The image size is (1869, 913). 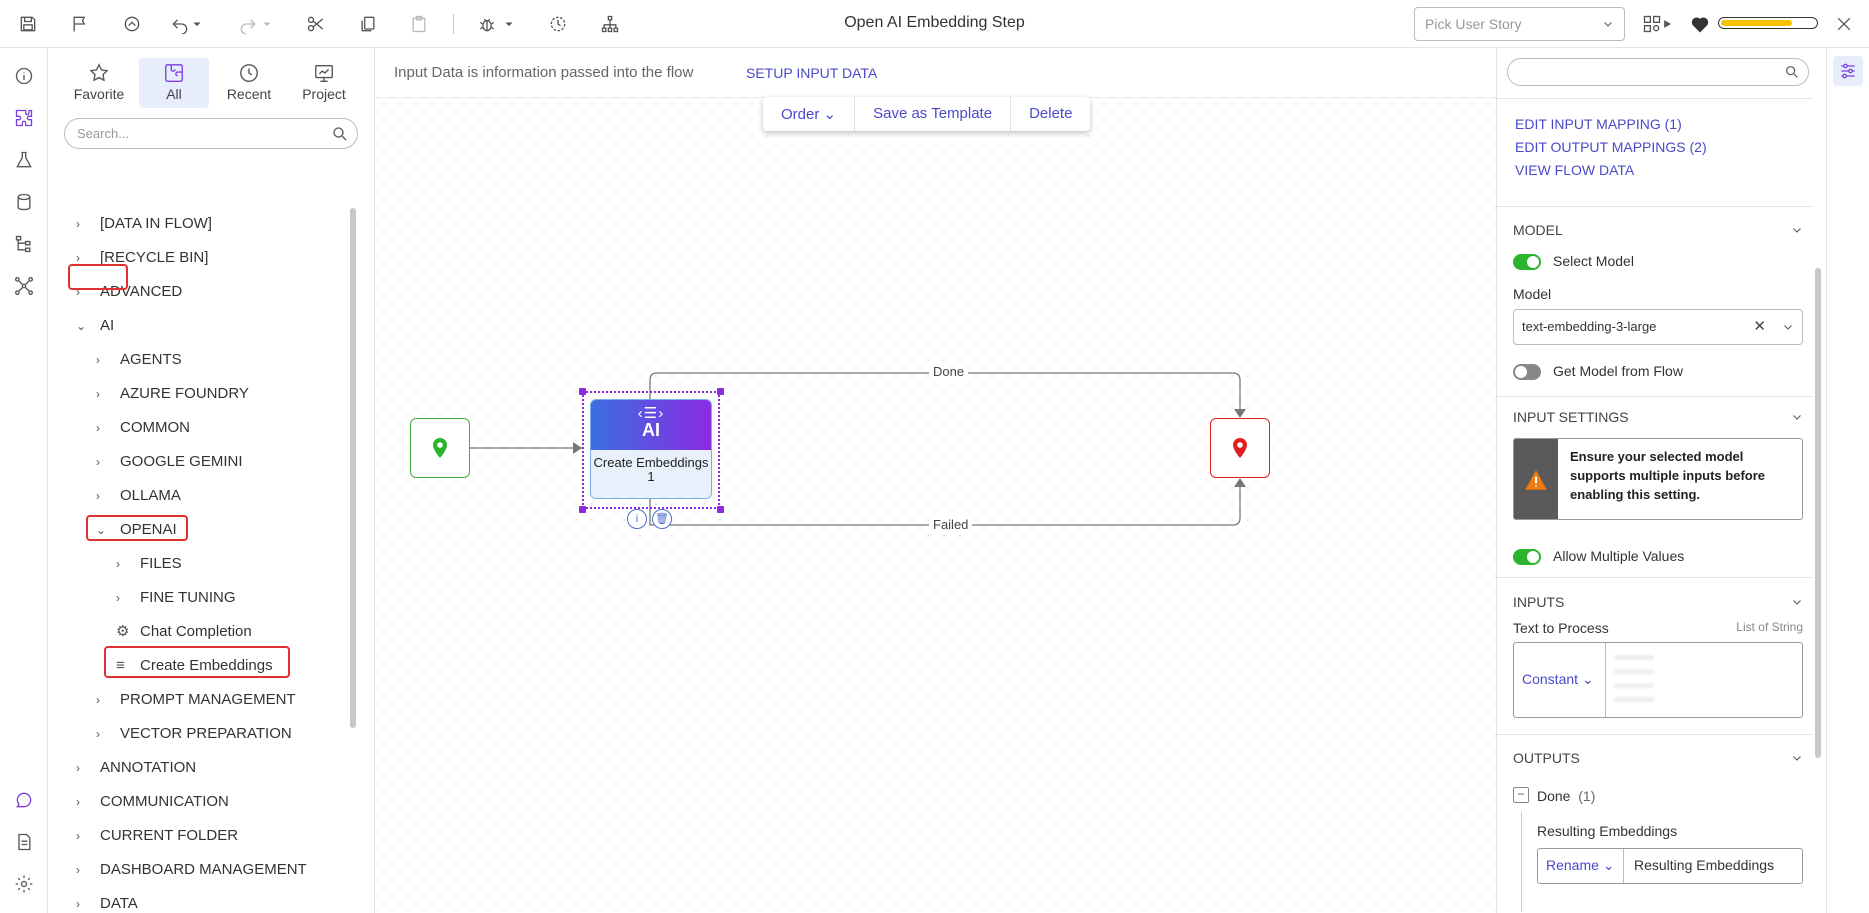 I want to click on outputs-section-header: OUTPUTS, so click(x=1658, y=758).